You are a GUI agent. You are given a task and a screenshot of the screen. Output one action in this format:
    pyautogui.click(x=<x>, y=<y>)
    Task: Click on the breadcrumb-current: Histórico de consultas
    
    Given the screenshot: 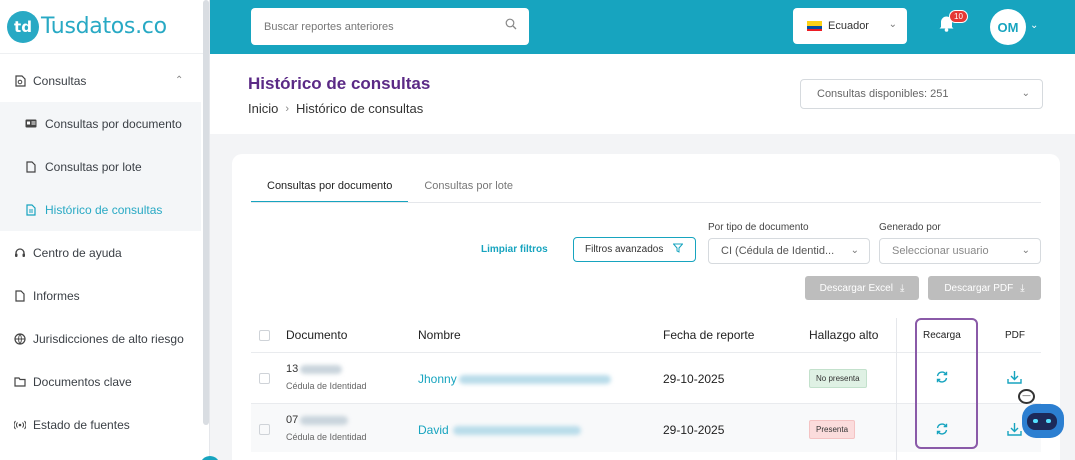 What is the action you would take?
    pyautogui.click(x=360, y=108)
    